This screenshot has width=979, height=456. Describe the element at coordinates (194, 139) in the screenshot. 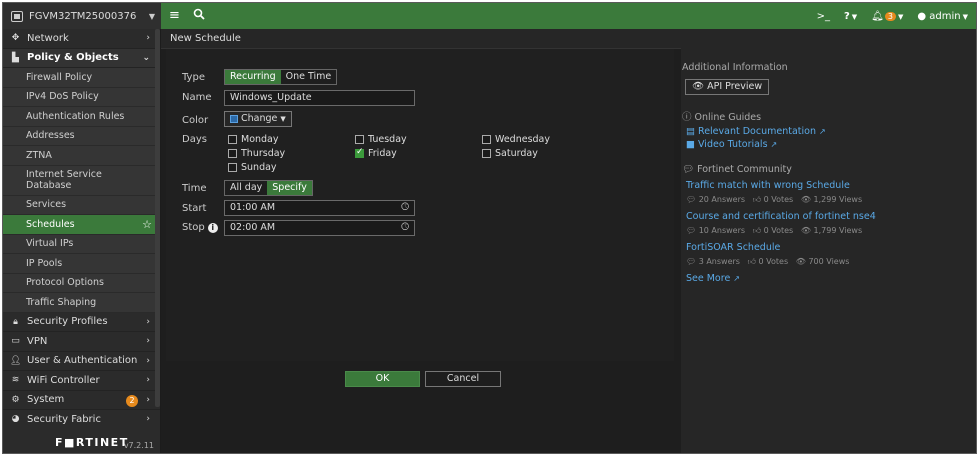

I see `days-label: Days` at that location.